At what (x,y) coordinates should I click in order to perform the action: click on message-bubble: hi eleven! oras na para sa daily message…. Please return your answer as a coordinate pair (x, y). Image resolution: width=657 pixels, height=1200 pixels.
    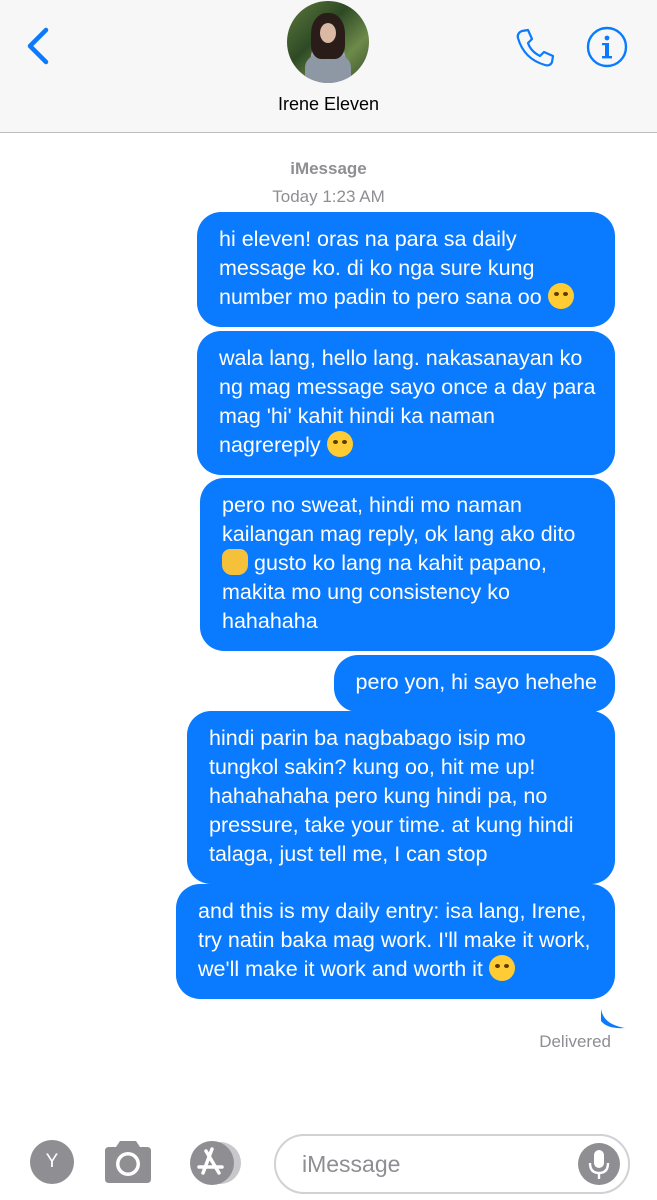
    Looking at the image, I should click on (406, 269).